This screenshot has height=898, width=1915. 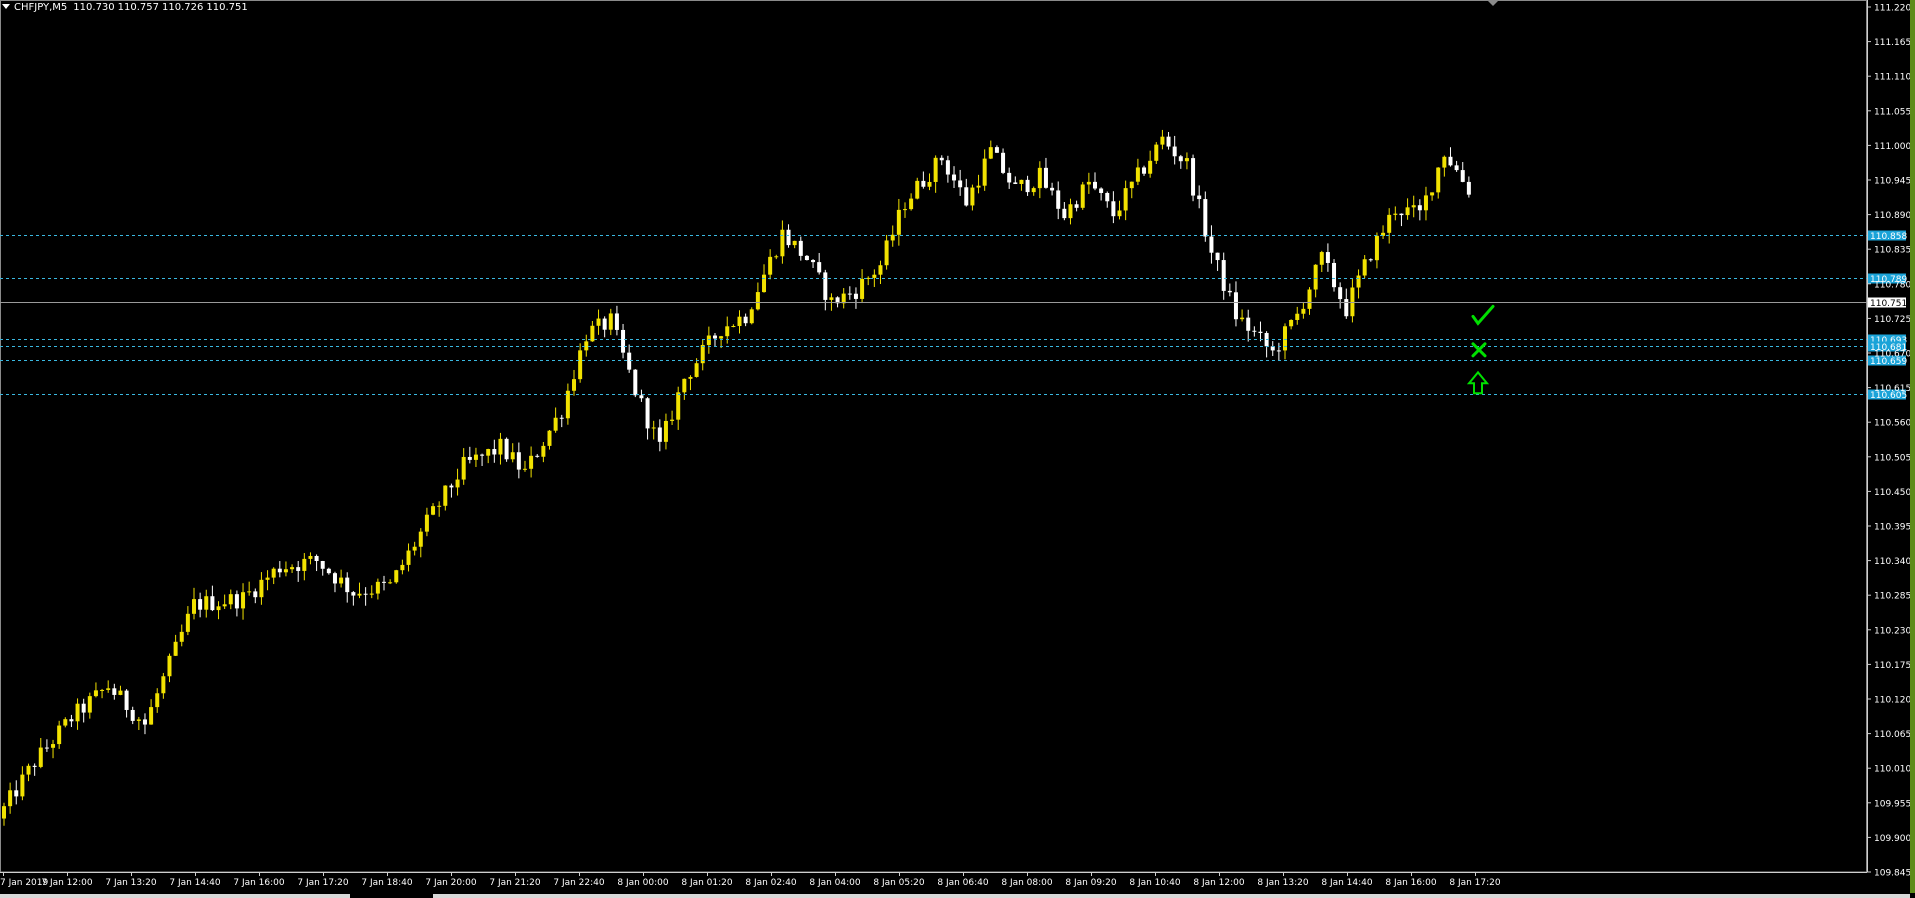 I want to click on y-tick-label: 110.285, so click(x=1892, y=597).